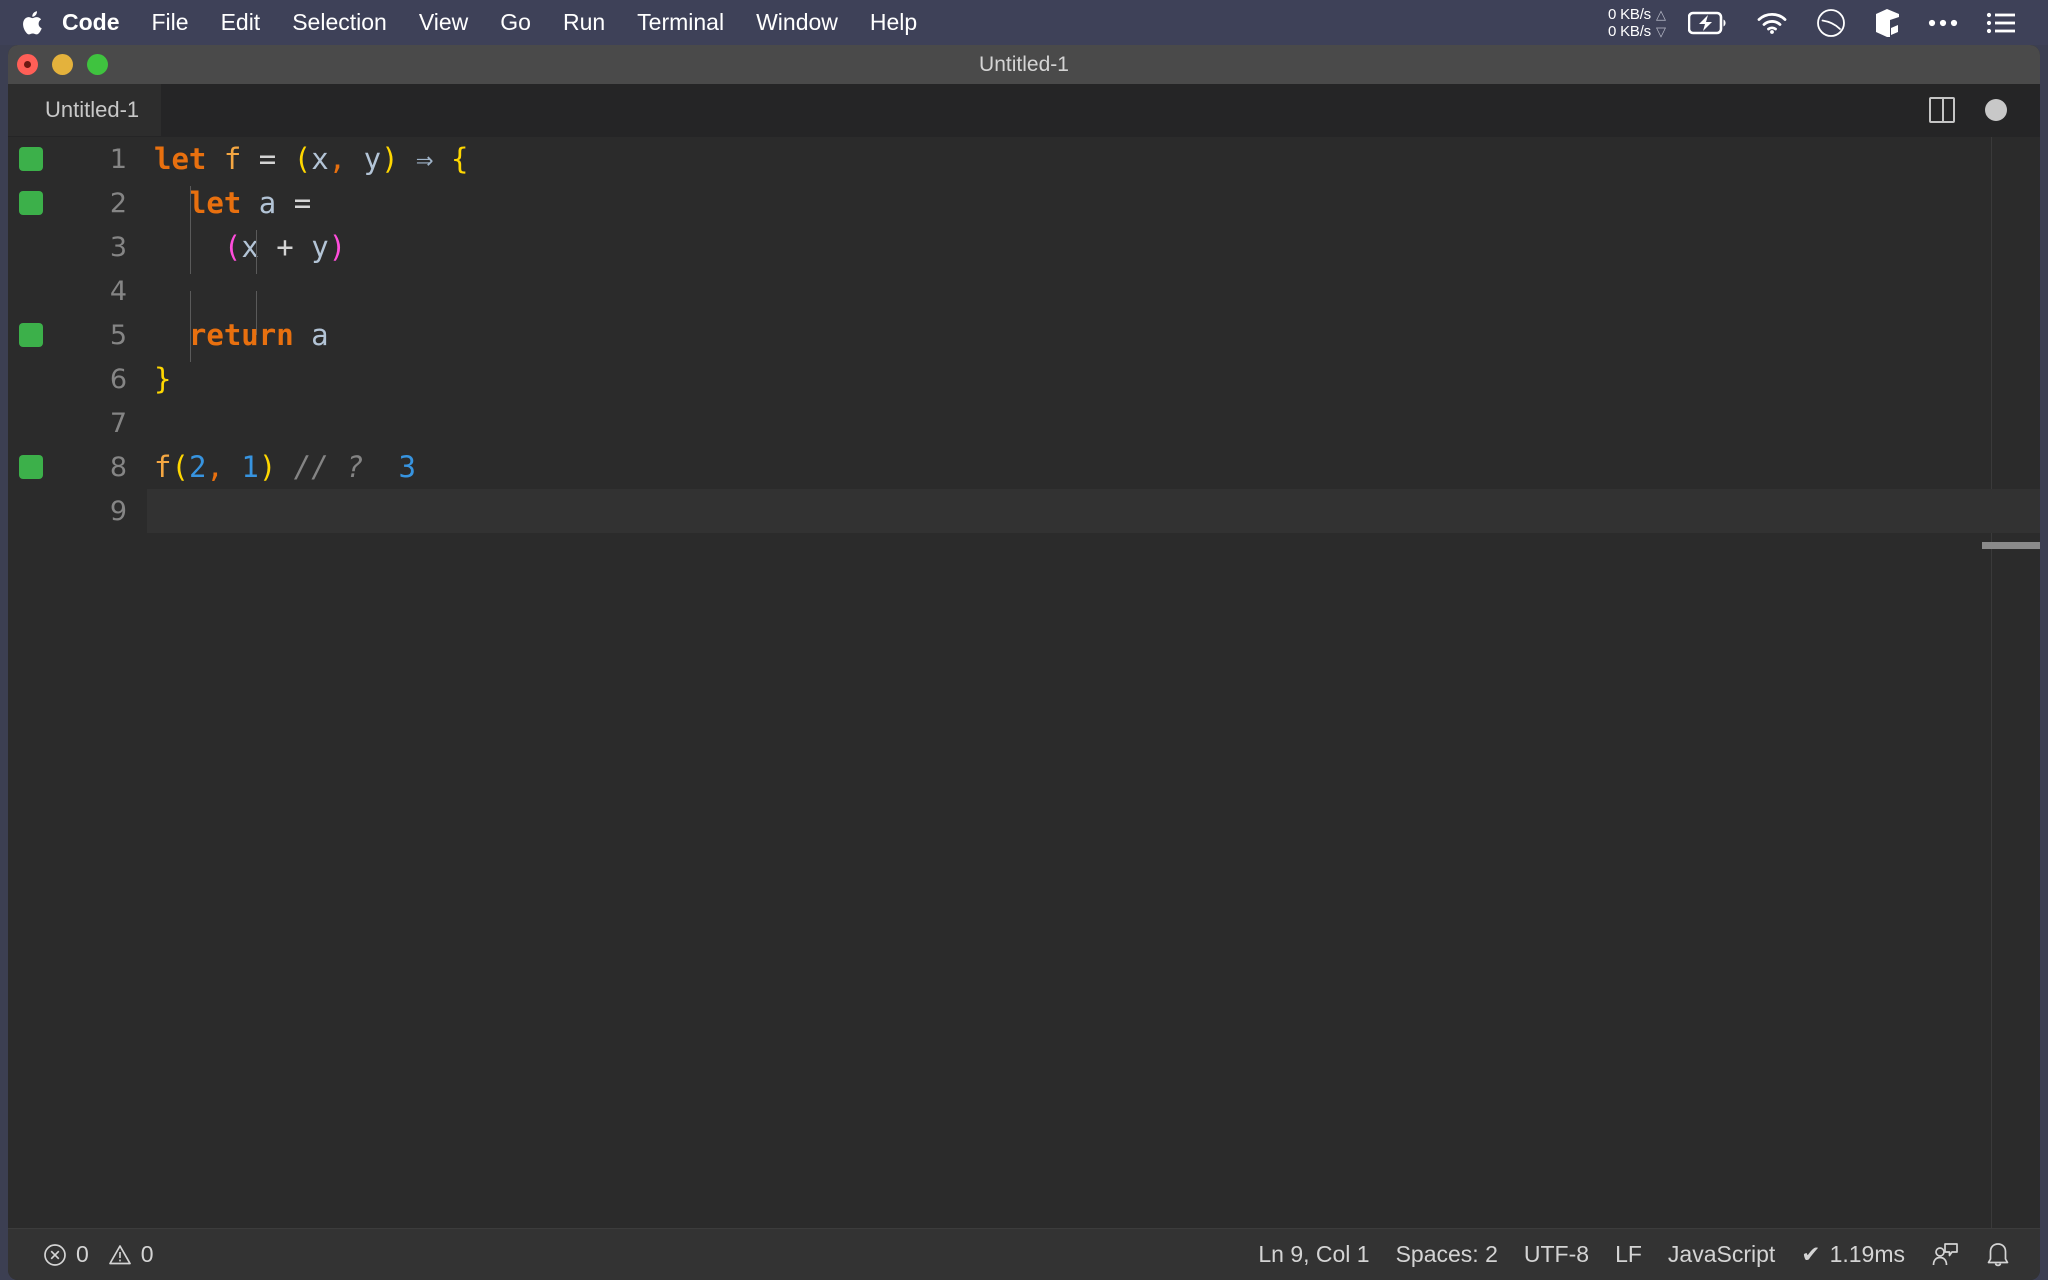 Image resolution: width=2048 pixels, height=1280 pixels. Describe the element at coordinates (241, 22) in the screenshot. I see `menu-edit: Edit` at that location.